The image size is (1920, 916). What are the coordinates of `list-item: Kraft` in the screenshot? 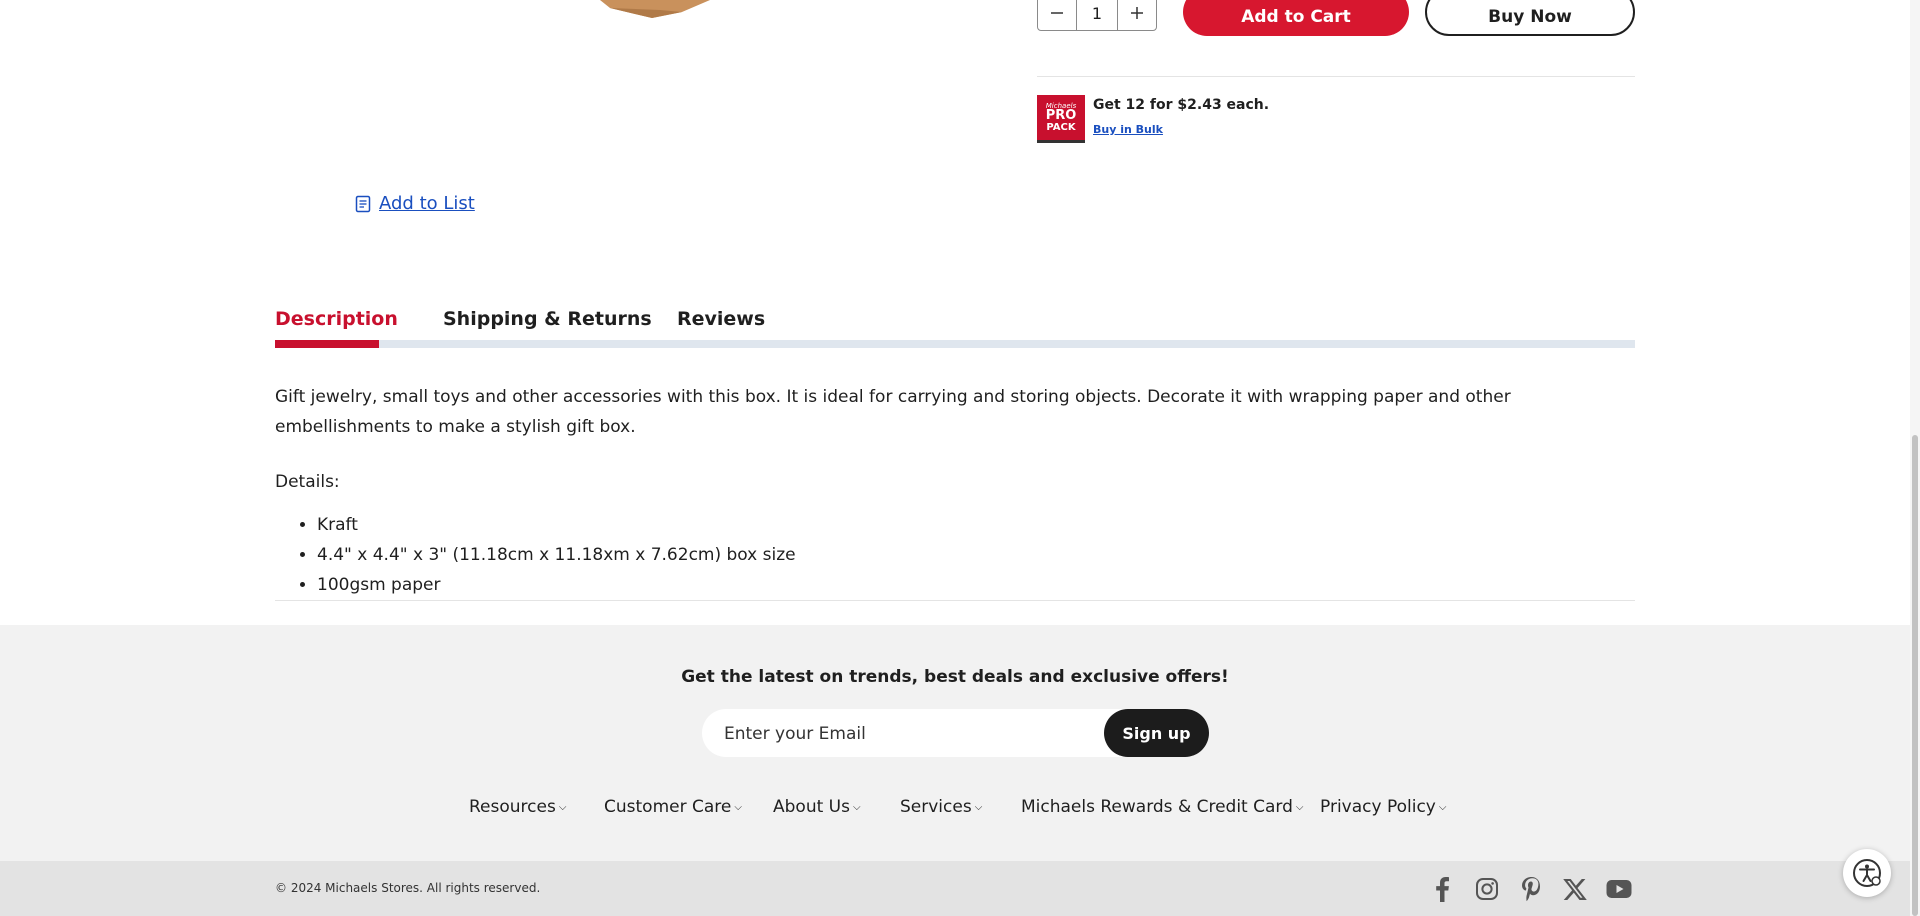 It's located at (556, 525).